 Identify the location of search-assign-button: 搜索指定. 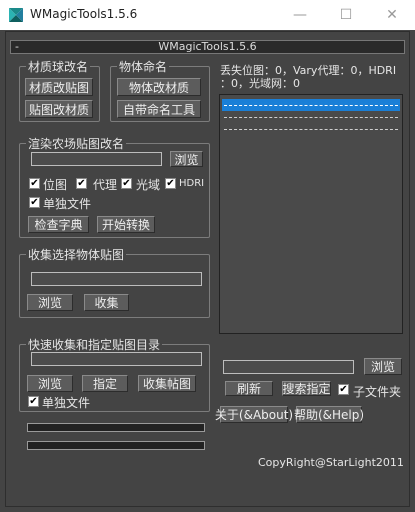
(306, 388).